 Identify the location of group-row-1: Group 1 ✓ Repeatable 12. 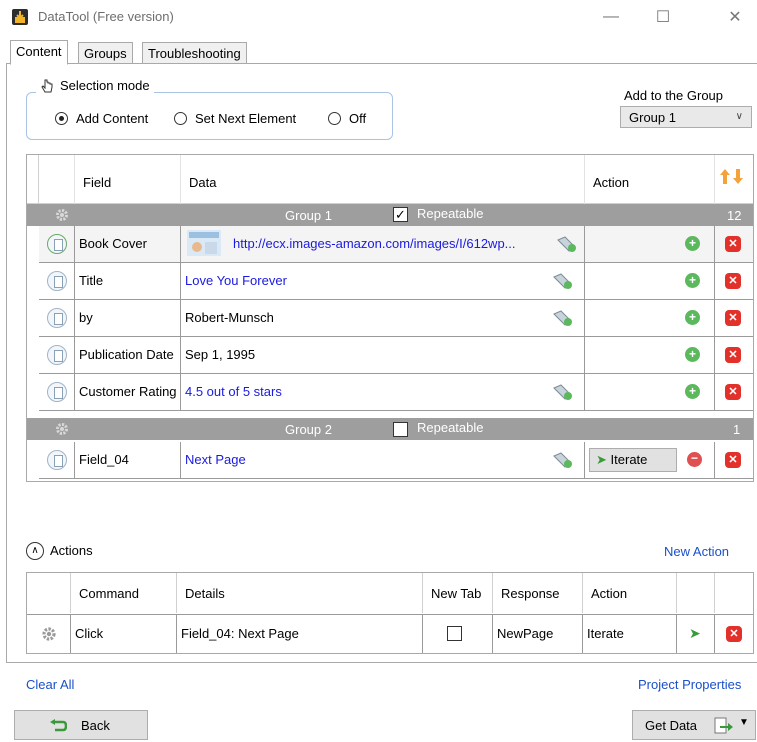
(390, 215).